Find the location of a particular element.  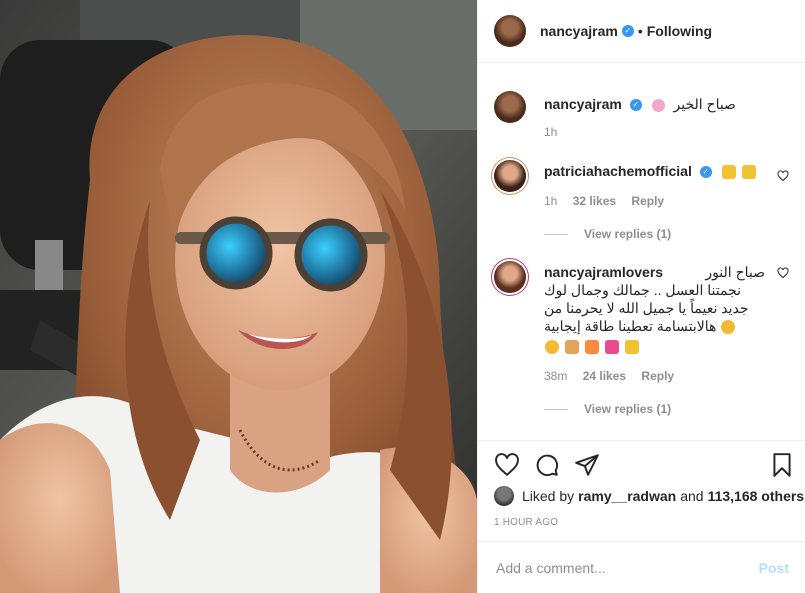

liker-avatar is located at coordinates (504, 496).